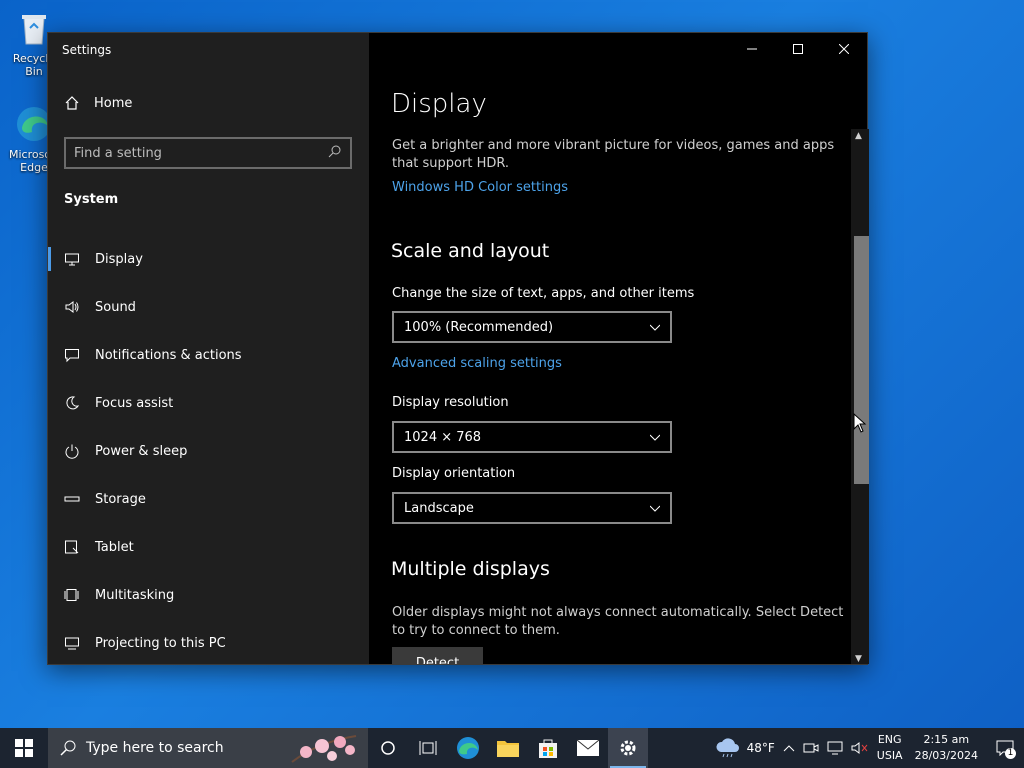  I want to click on windows-logo-icon, so click(24, 748).